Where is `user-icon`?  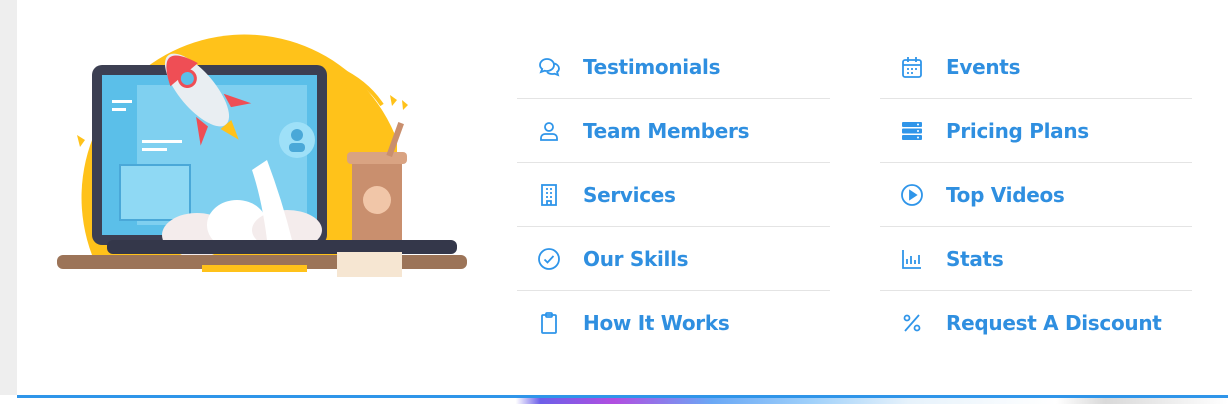
user-icon is located at coordinates (550, 131).